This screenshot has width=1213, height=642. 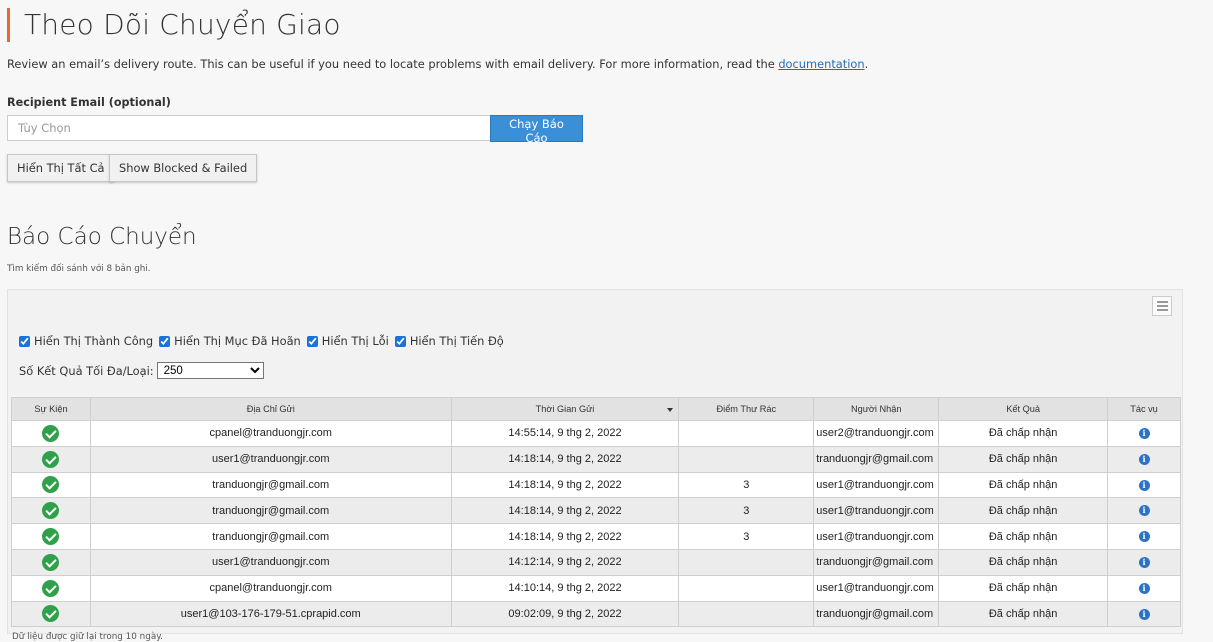 What do you see at coordinates (866, 64) in the screenshot?
I see `description-suffix: .` at bounding box center [866, 64].